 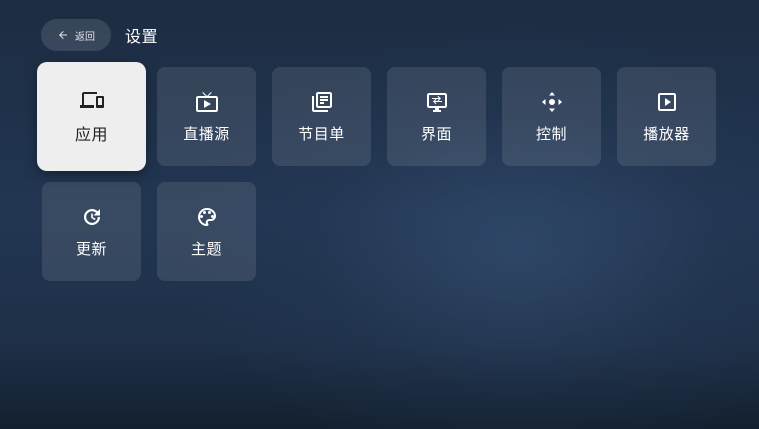 I want to click on back-button: 返回, so click(x=76, y=35).